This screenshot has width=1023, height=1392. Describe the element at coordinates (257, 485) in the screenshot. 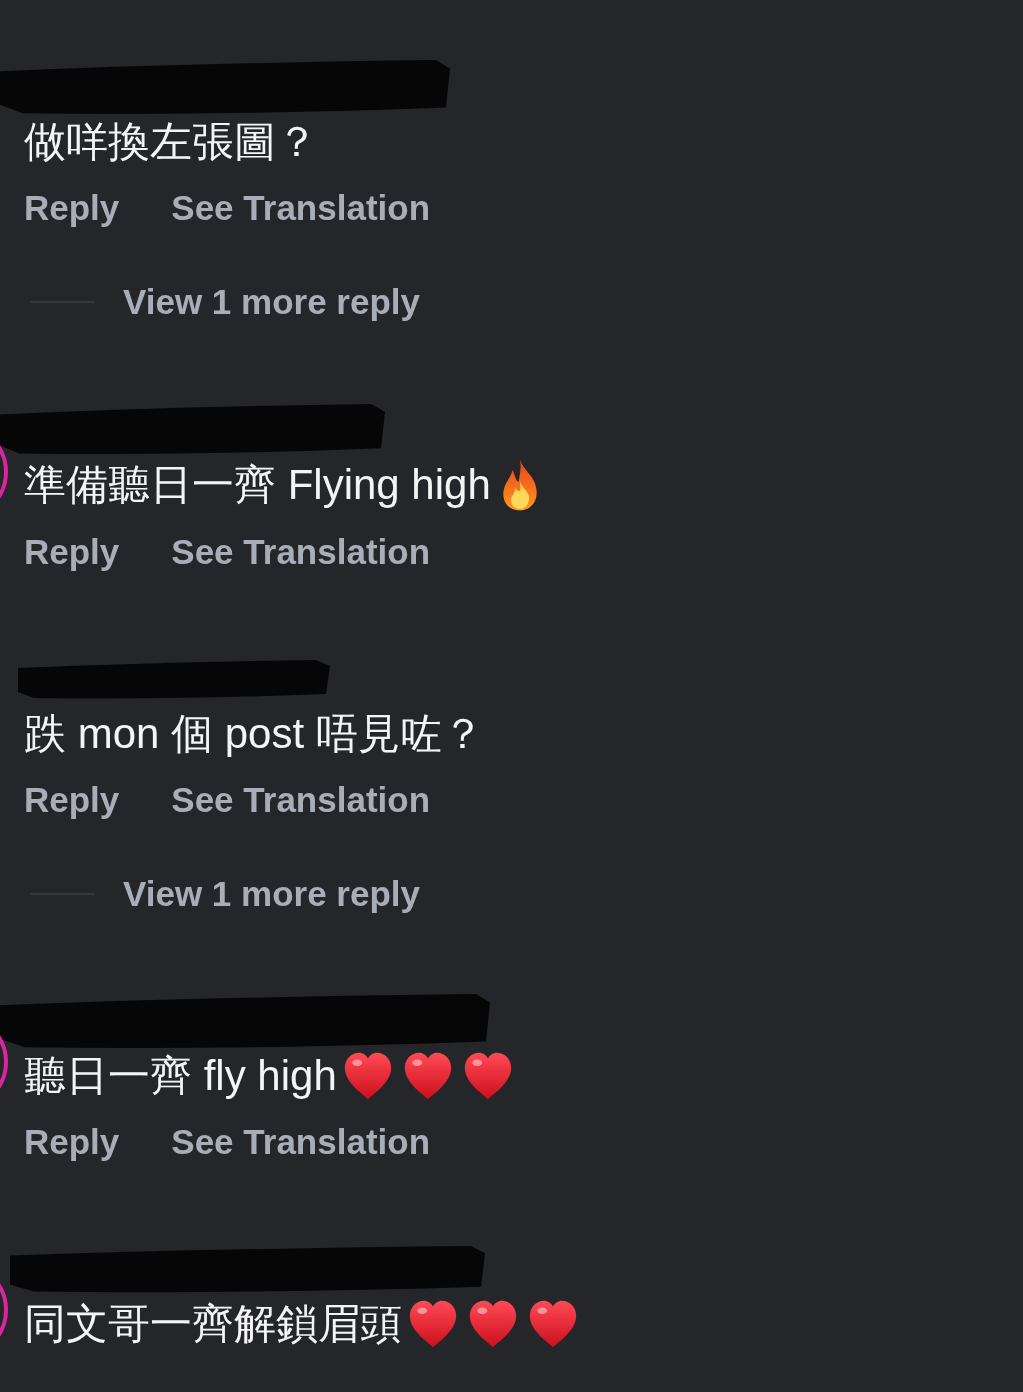

I see `comment-text: 準備聽日一齊 Flying high` at that location.